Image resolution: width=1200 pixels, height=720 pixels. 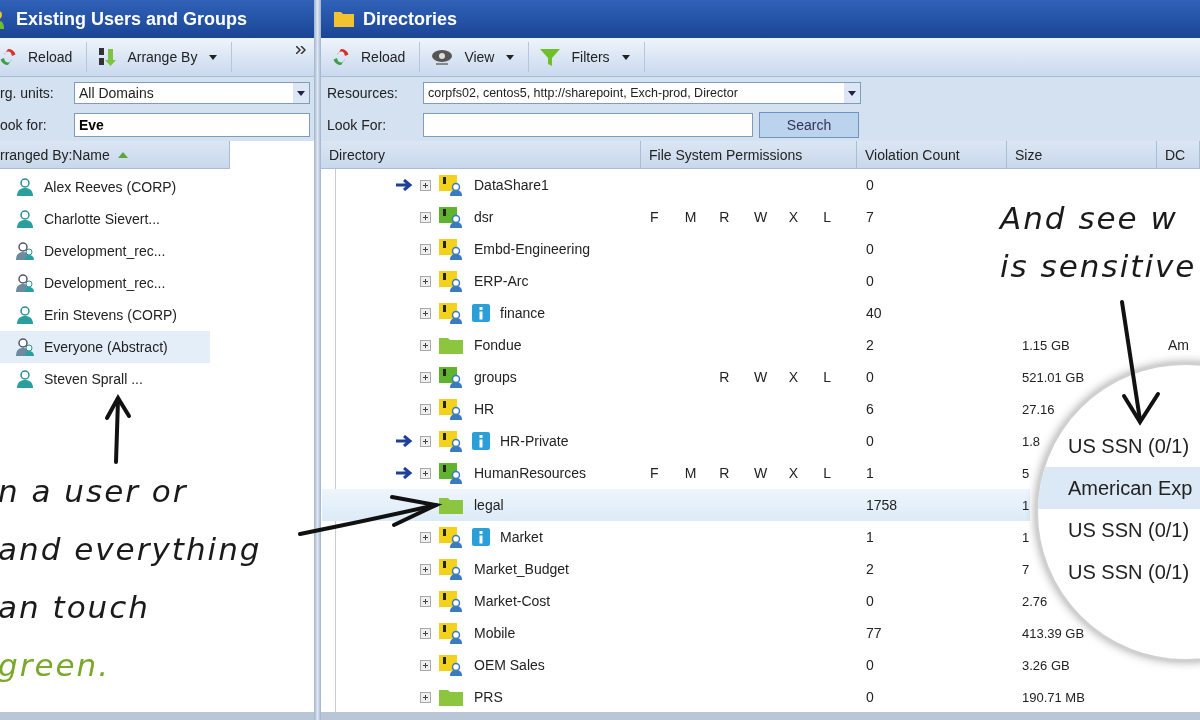 I want to click on column-header: File System Permissions, so click(x=749, y=154).